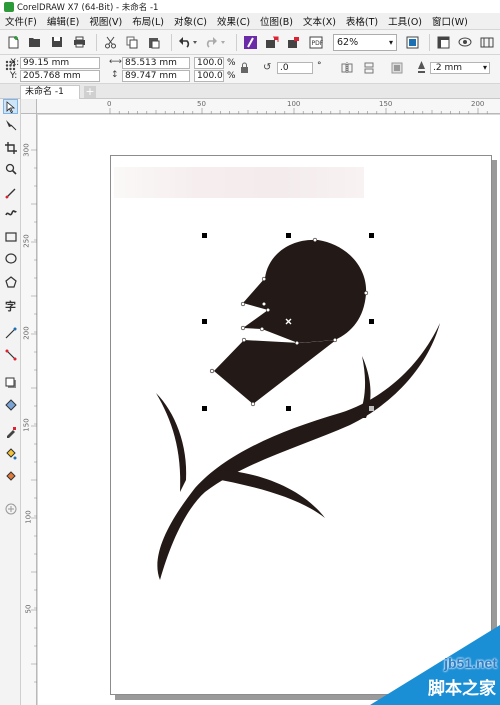 The image size is (500, 705). Describe the element at coordinates (275, 372) in the screenshot. I see `beak-shape` at that location.